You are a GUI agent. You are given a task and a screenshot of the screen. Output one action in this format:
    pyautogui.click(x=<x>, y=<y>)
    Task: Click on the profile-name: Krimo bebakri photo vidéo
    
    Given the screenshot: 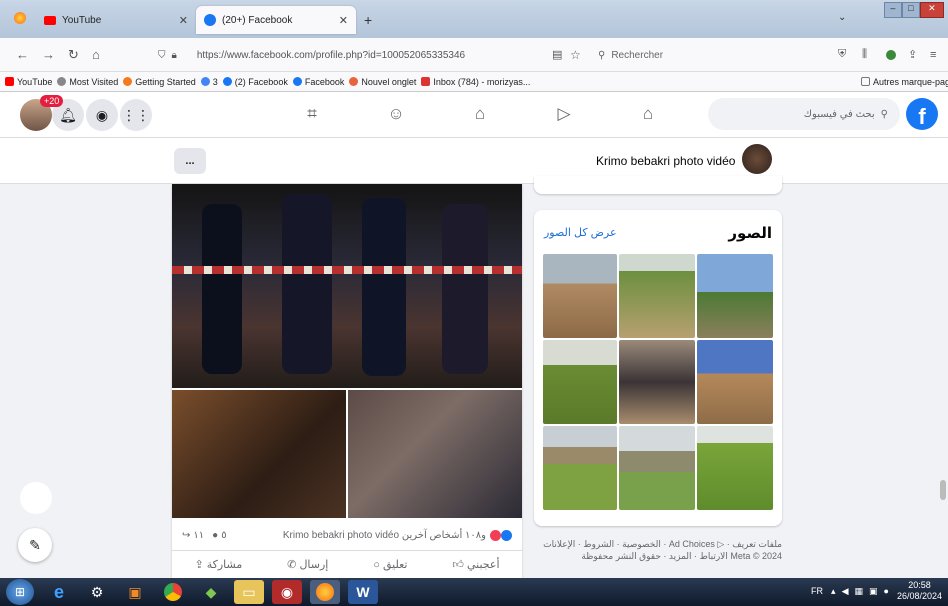 What is the action you would take?
    pyautogui.click(x=665, y=161)
    